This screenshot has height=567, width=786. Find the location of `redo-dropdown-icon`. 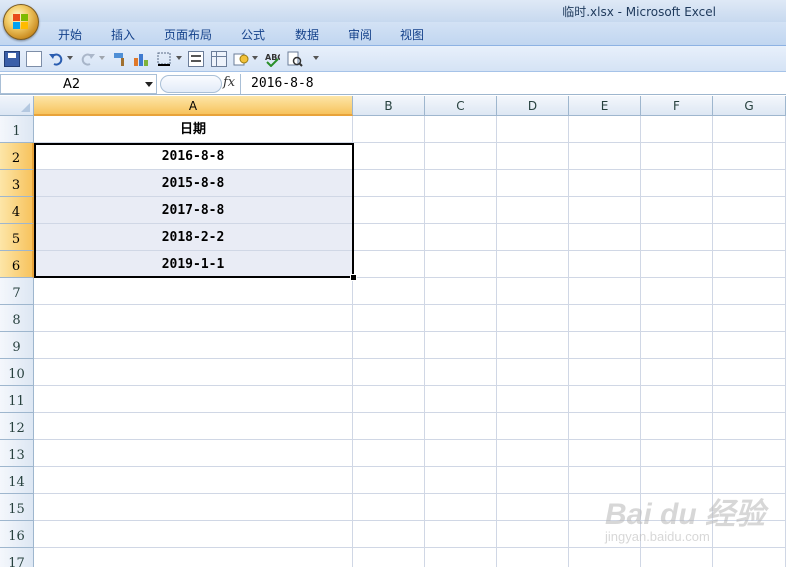

redo-dropdown-icon is located at coordinates (102, 58).